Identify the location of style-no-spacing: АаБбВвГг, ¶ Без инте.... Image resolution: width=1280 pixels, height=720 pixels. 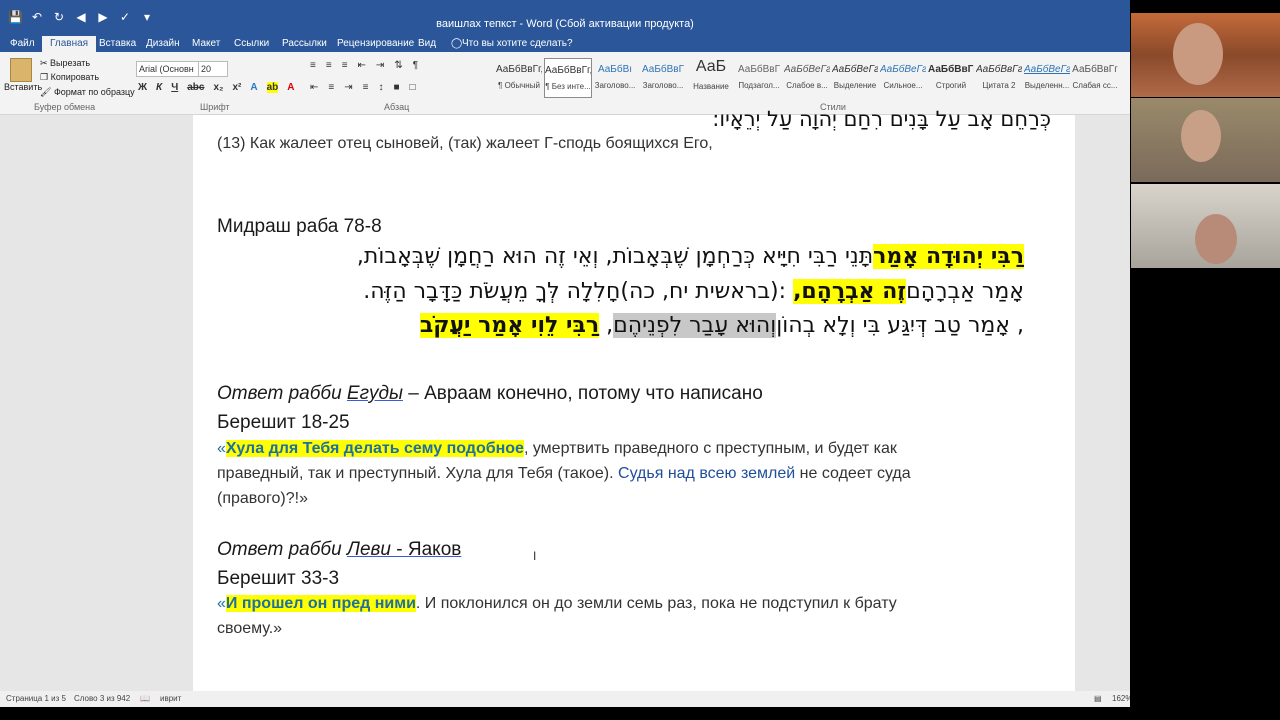
(568, 78).